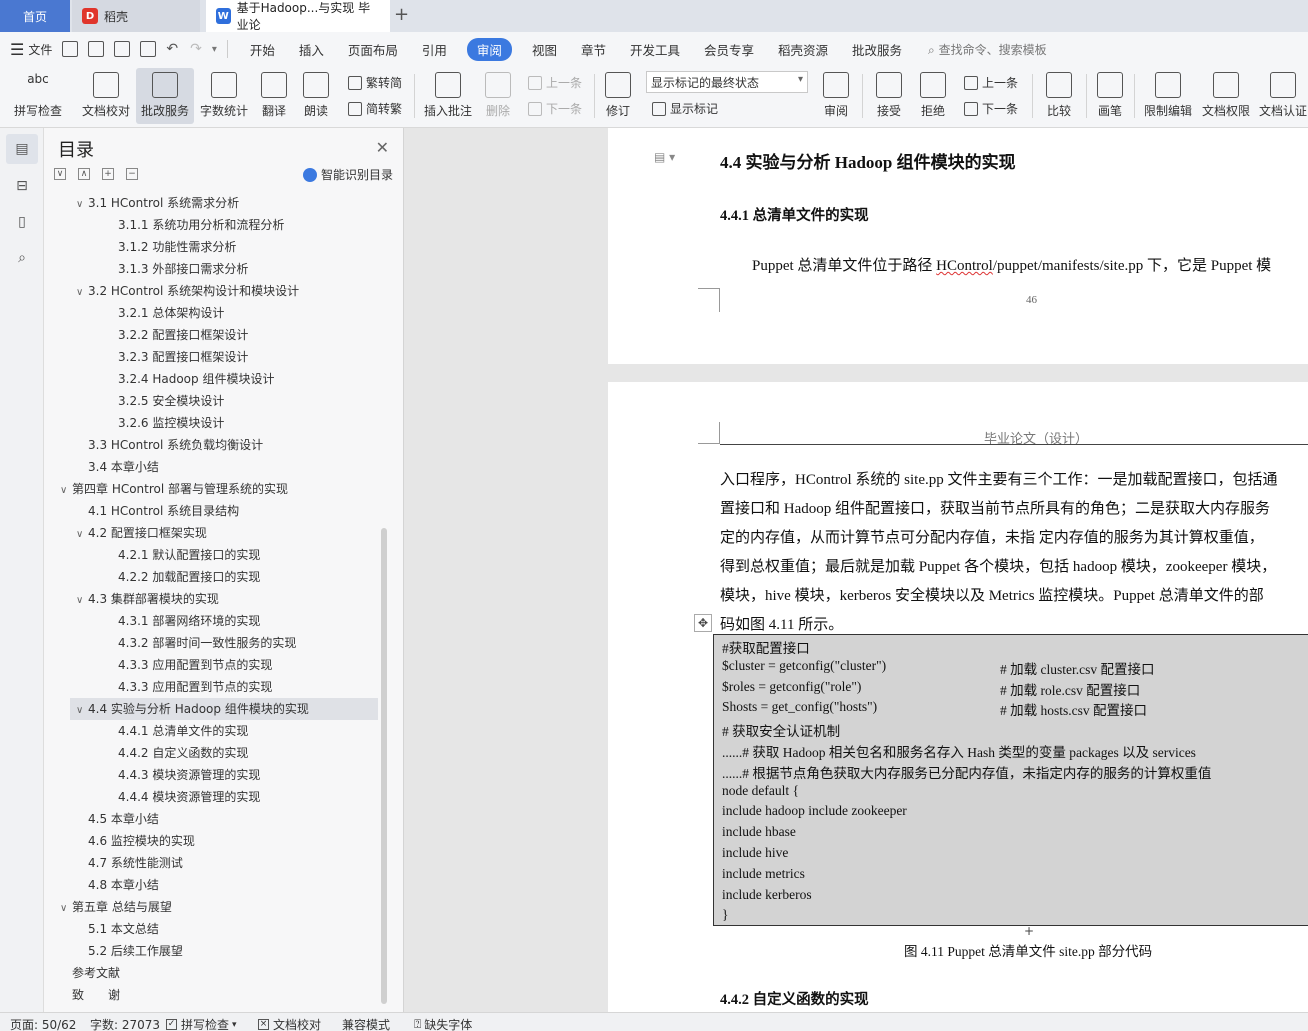 The width and height of the screenshot is (1308, 1031). I want to click on remove-heading-icon: −, so click(132, 174).